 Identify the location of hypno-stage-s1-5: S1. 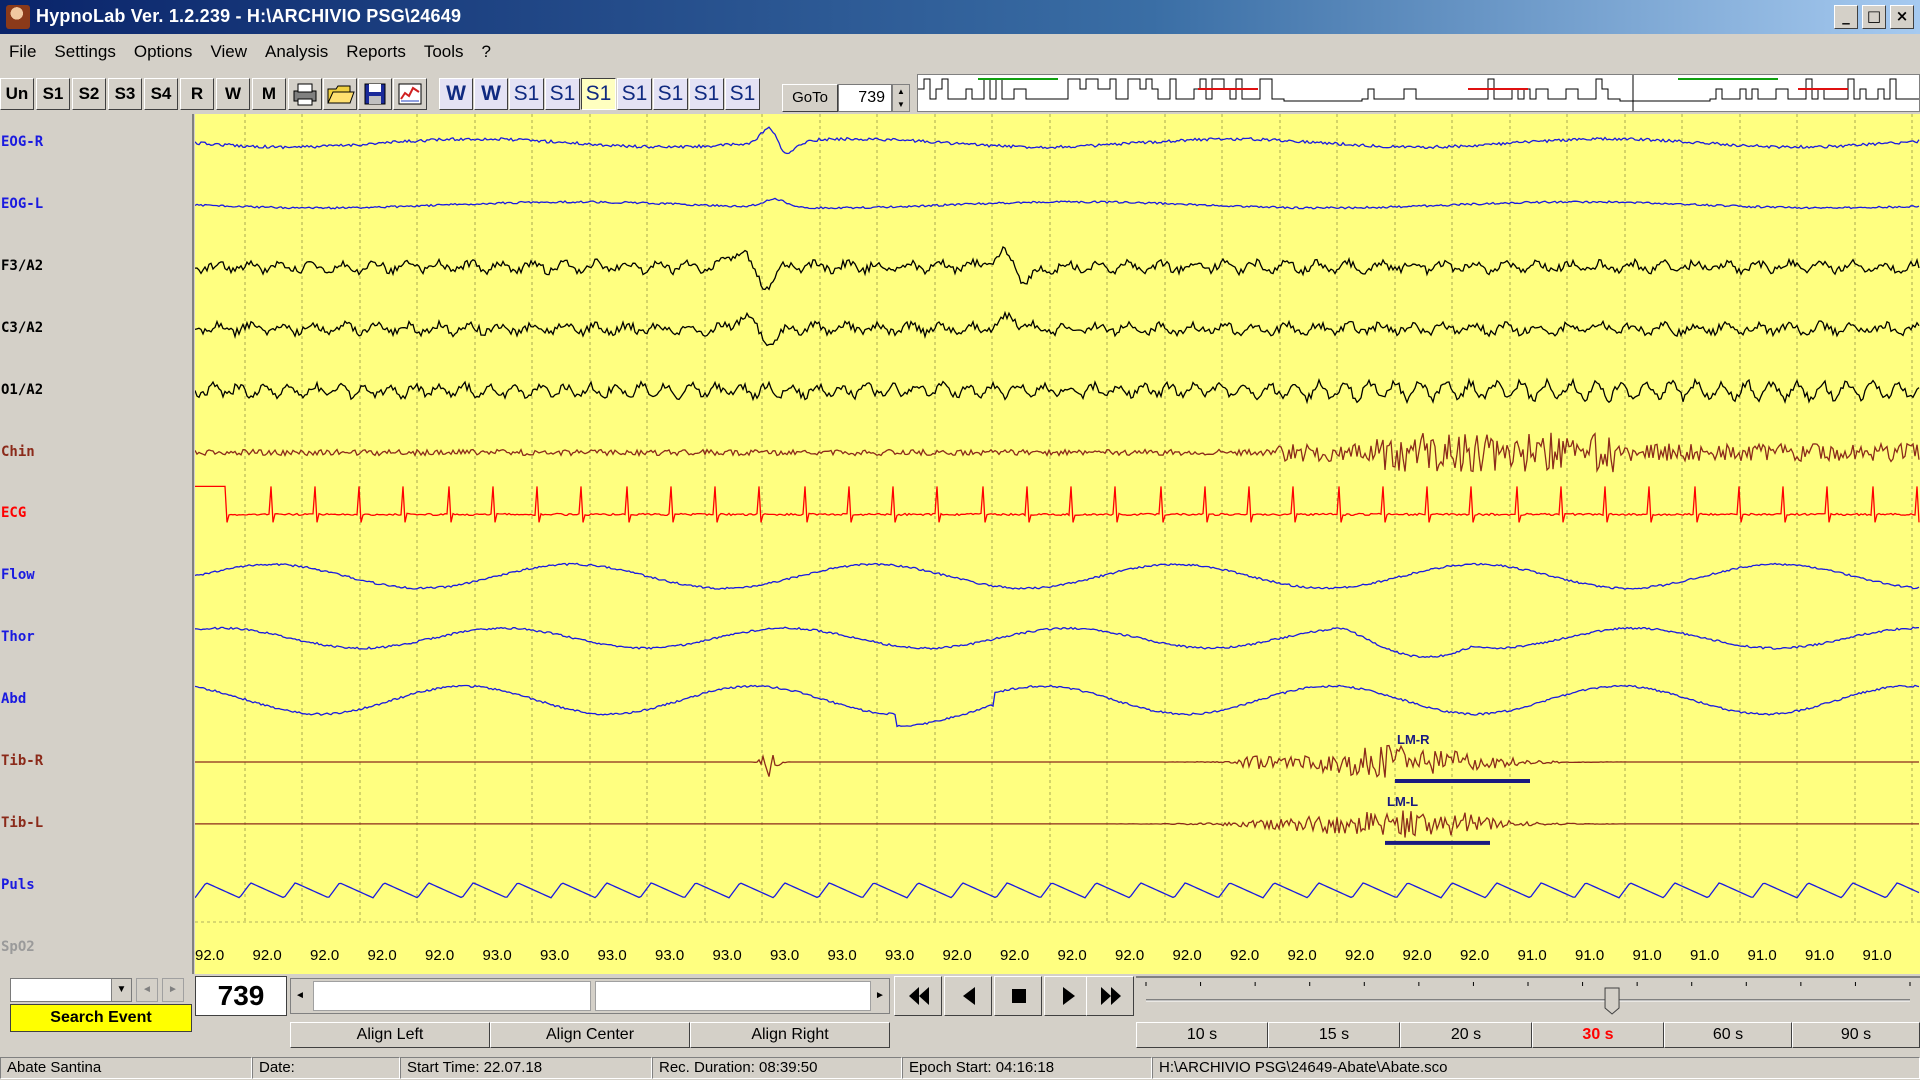
(670, 94).